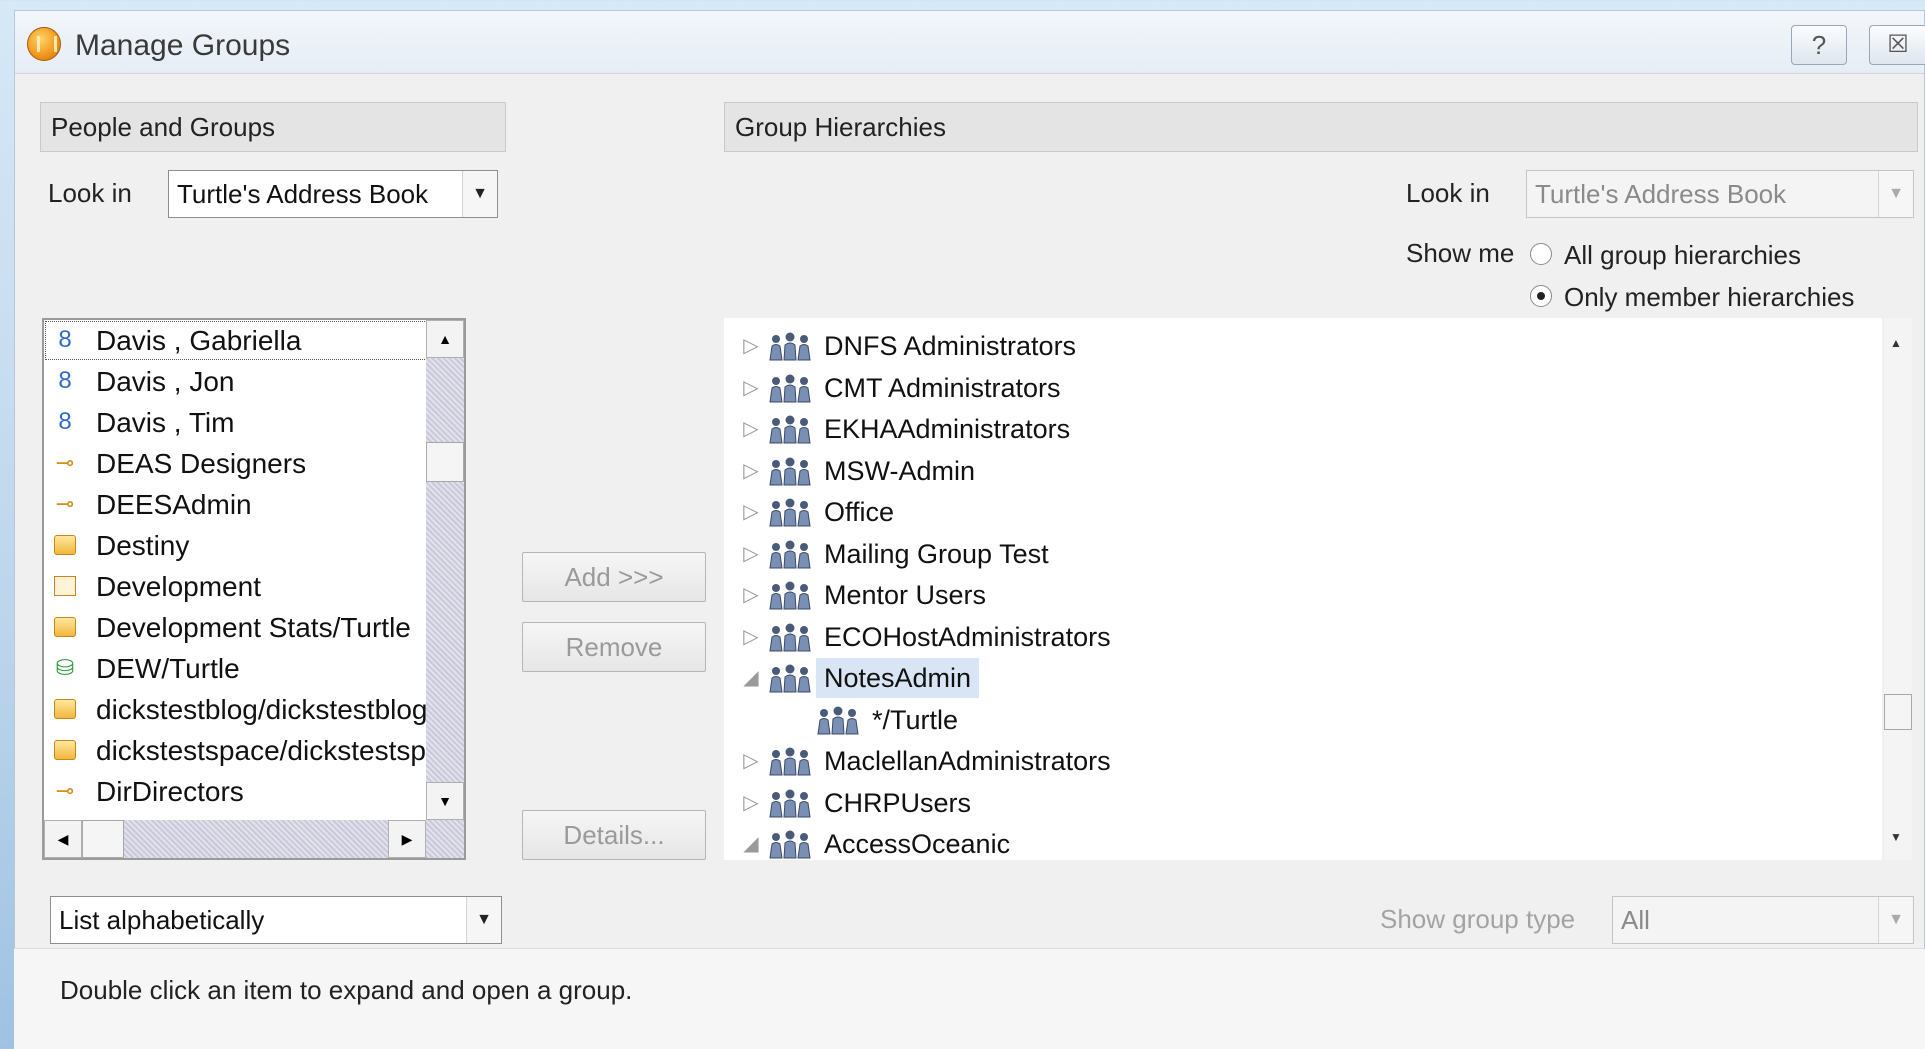 This screenshot has width=1925, height=1049. Describe the element at coordinates (1898, 589) in the screenshot. I see `tree-vertical-scrollbar: ▲ ▼` at that location.